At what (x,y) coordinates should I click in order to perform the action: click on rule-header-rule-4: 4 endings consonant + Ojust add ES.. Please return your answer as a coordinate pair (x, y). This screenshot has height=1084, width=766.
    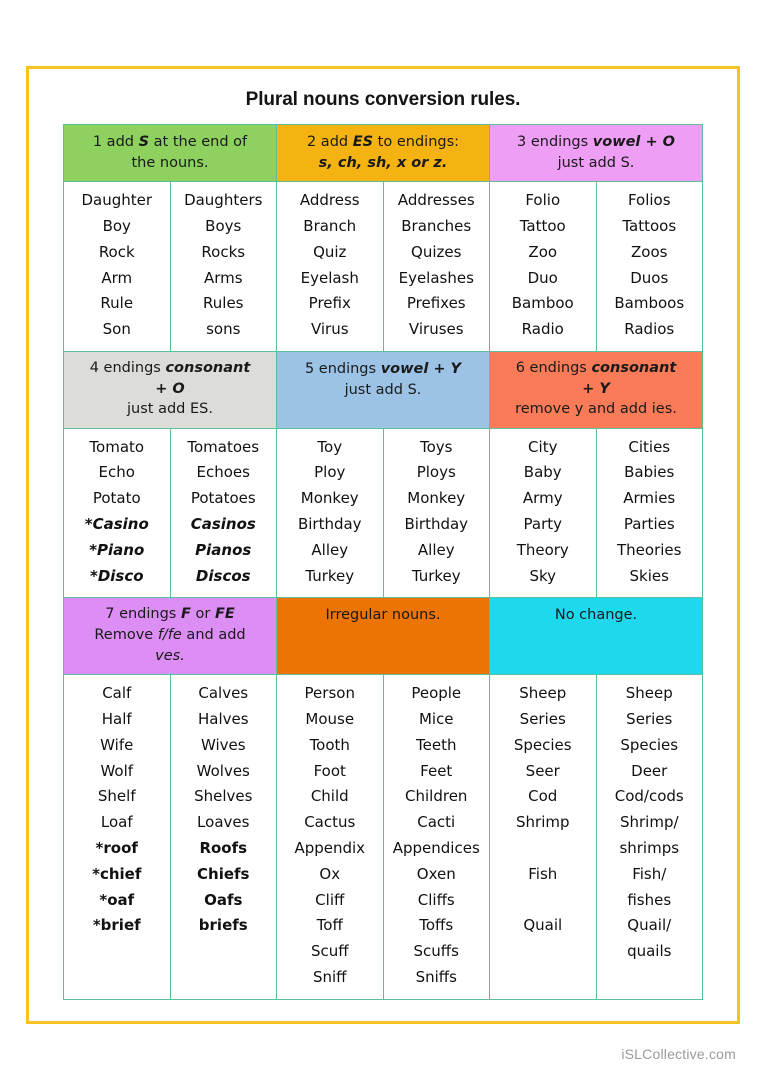
    Looking at the image, I should click on (170, 389).